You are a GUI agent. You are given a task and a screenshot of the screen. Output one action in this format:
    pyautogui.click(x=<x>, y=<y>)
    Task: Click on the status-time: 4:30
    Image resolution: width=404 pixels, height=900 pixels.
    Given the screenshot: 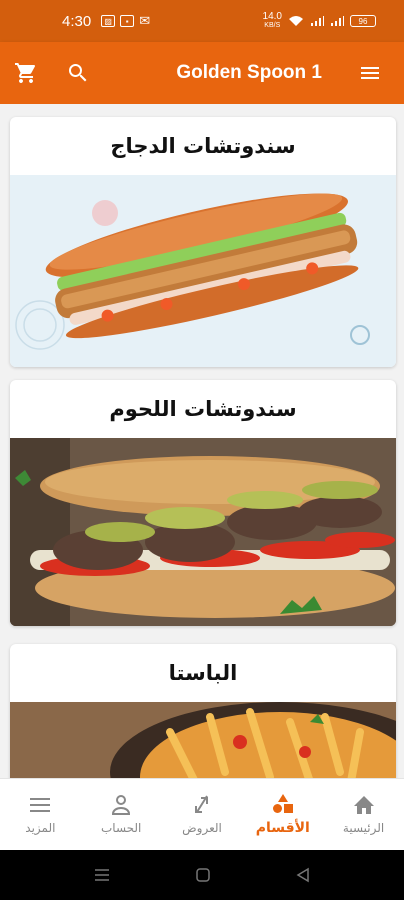 What is the action you would take?
    pyautogui.click(x=77, y=21)
    